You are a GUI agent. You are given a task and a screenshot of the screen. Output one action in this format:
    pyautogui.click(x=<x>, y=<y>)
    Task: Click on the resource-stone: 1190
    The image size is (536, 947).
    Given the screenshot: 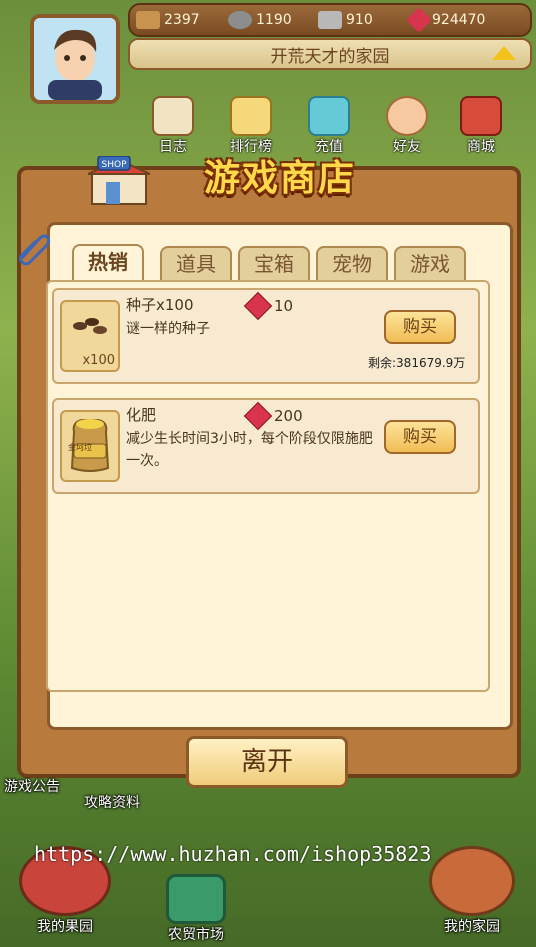 What is the action you would take?
    pyautogui.click(x=260, y=20)
    